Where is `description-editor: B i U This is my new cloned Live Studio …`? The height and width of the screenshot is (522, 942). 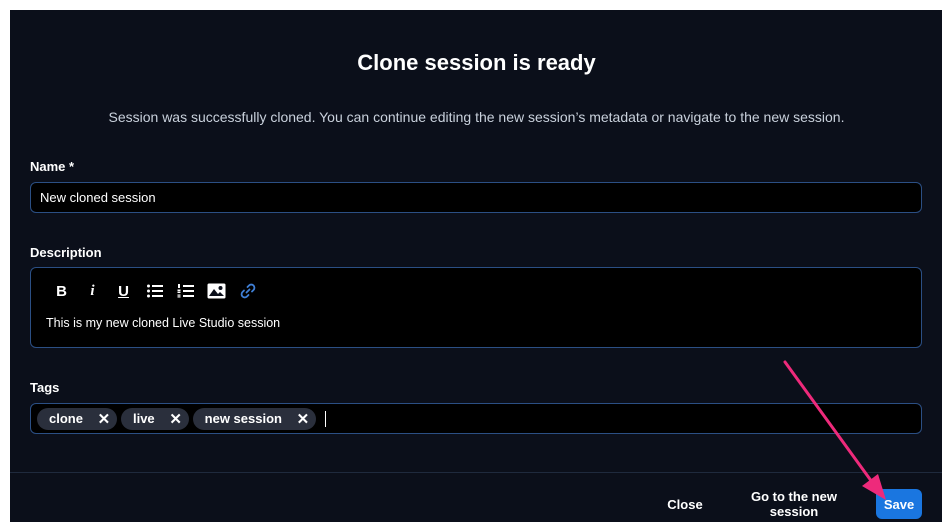
description-editor: B i U This is my new cloned Live Studio … is located at coordinates (476, 307).